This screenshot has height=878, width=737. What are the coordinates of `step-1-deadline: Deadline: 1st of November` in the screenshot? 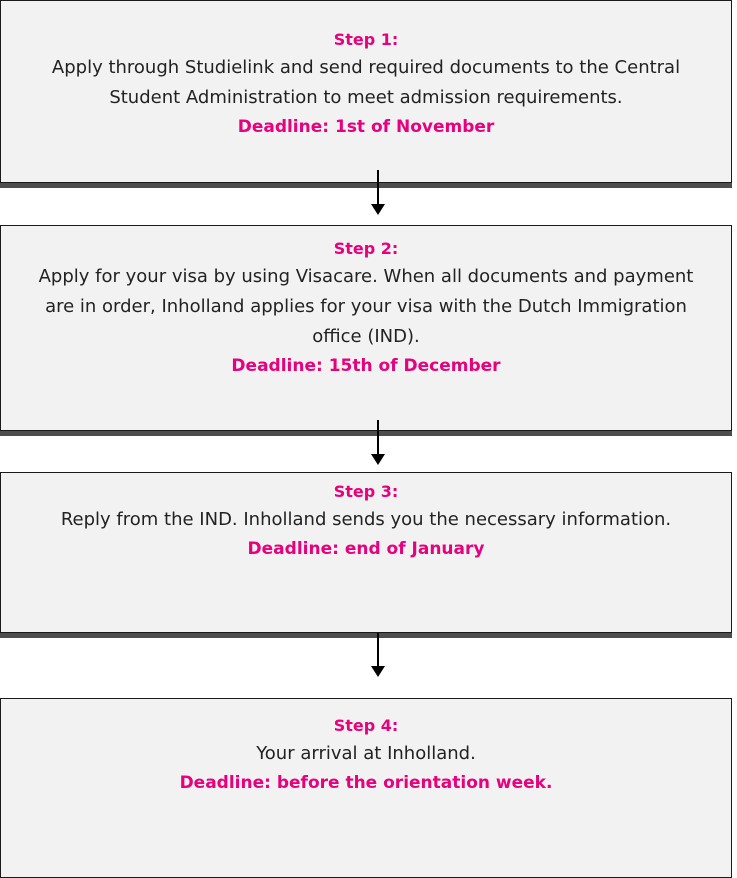 It's located at (366, 127).